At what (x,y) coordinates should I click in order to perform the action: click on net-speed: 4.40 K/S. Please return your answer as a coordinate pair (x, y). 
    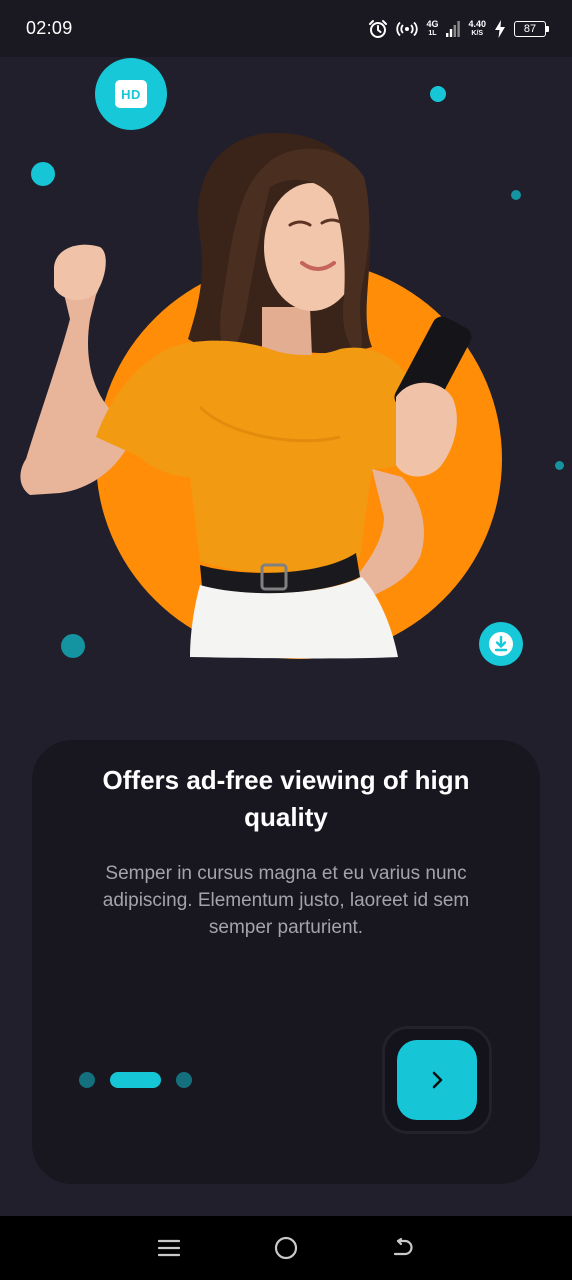
    Looking at the image, I should click on (477, 28).